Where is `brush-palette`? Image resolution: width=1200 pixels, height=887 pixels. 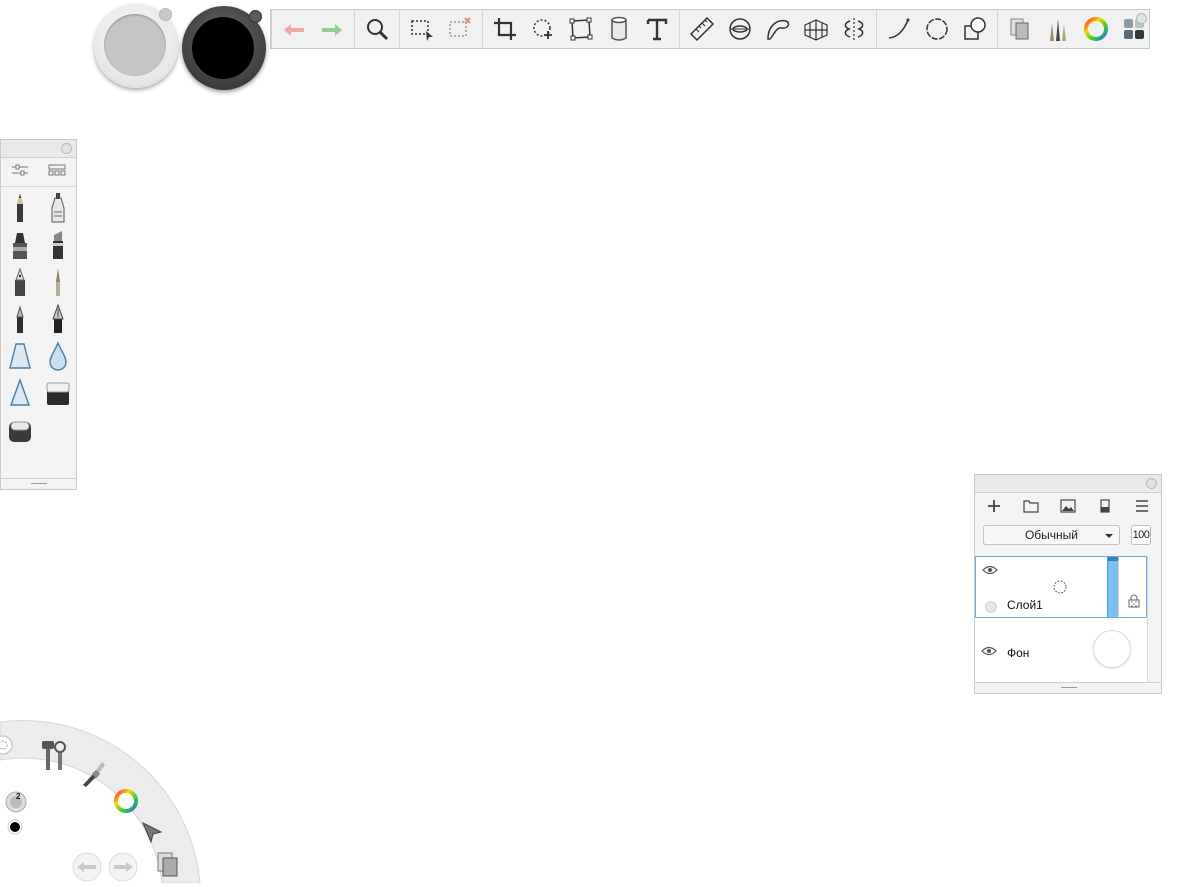
brush-palette is located at coordinates (38, 314).